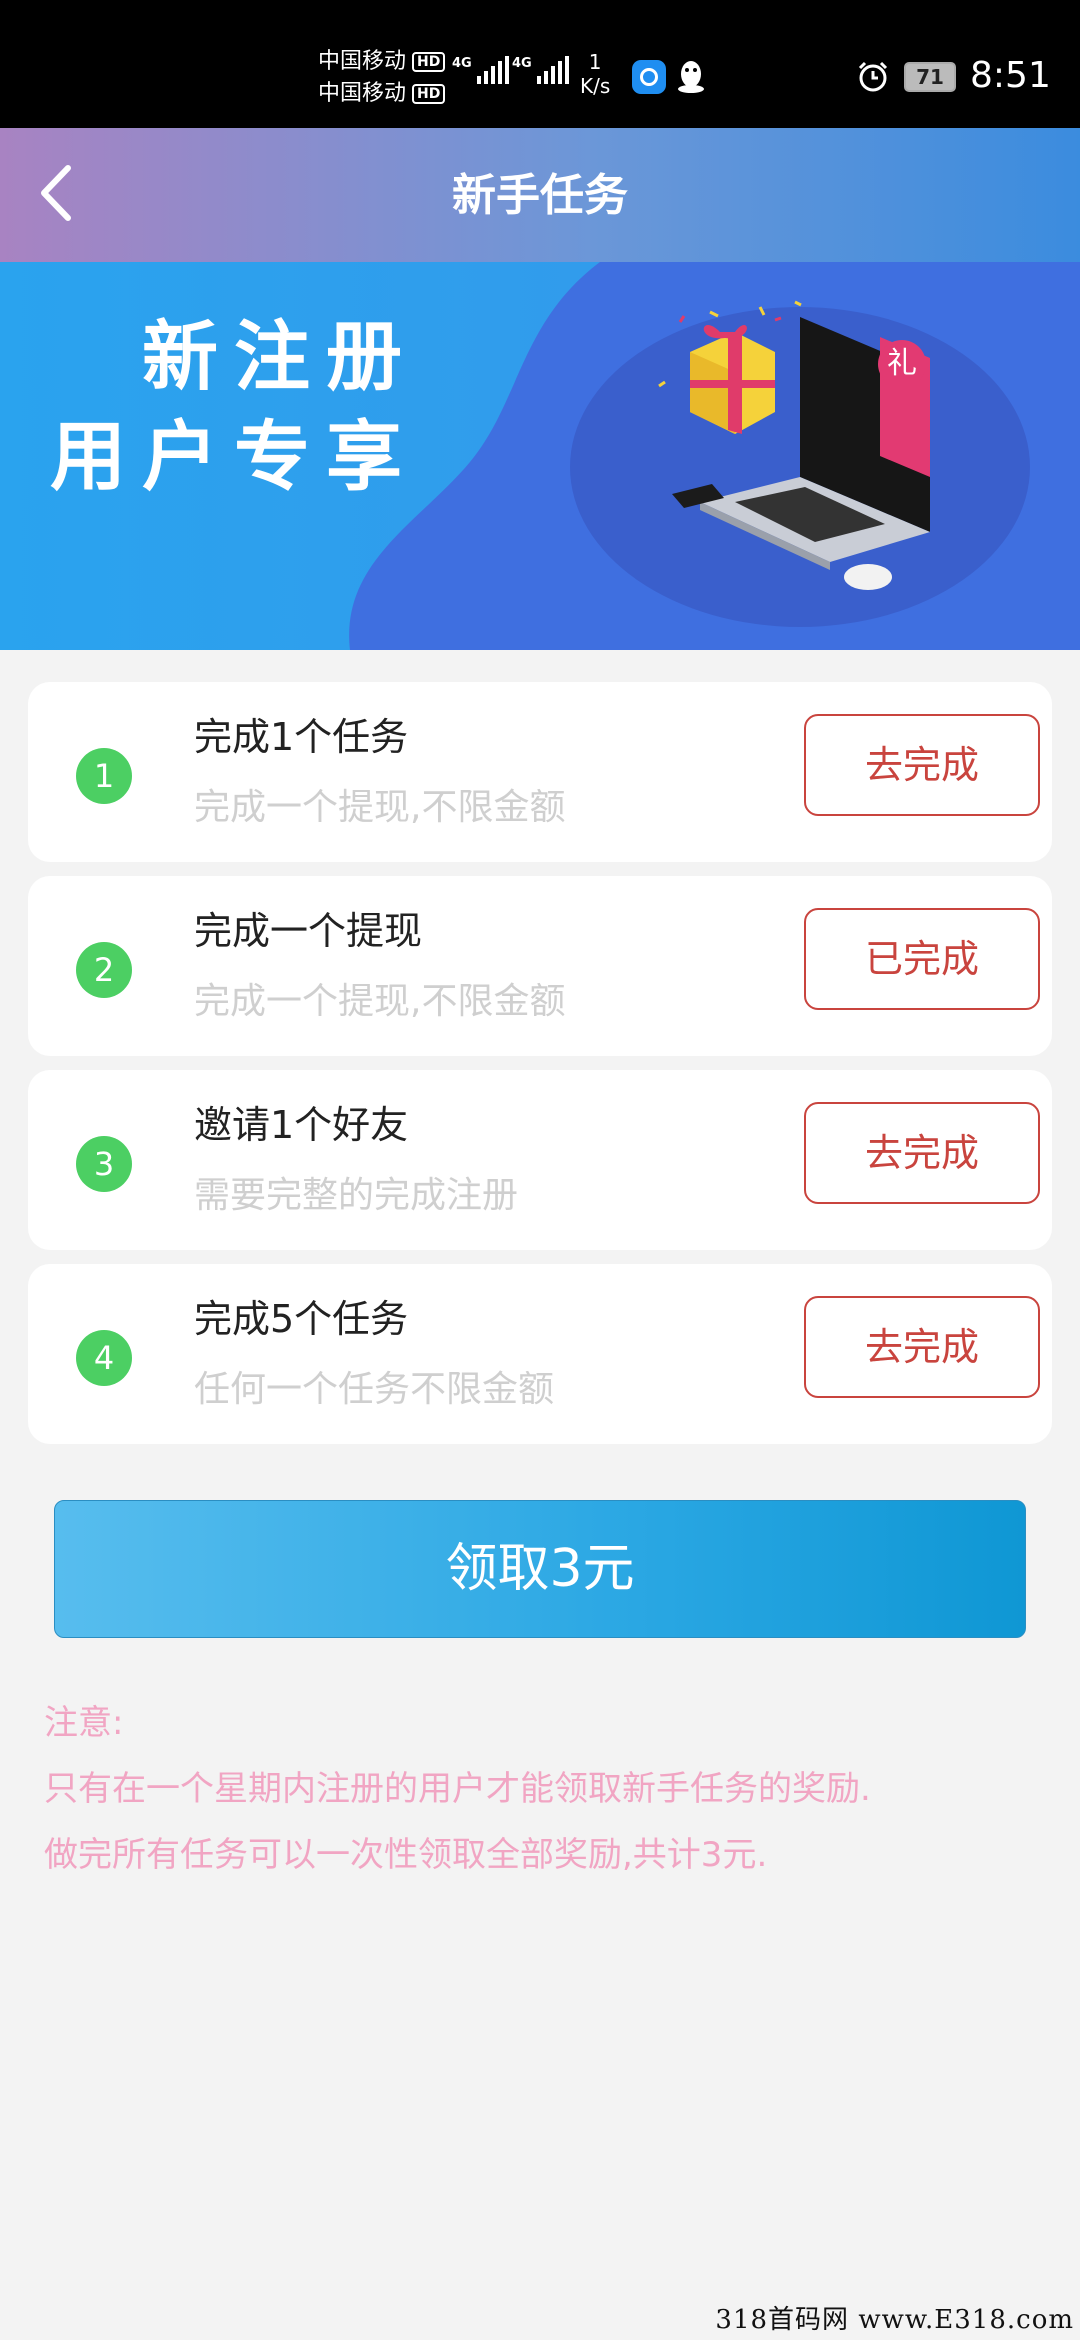 This screenshot has height=2340, width=1080. Describe the element at coordinates (104, 1164) in the screenshot. I see `task-number-badge: 3` at that location.